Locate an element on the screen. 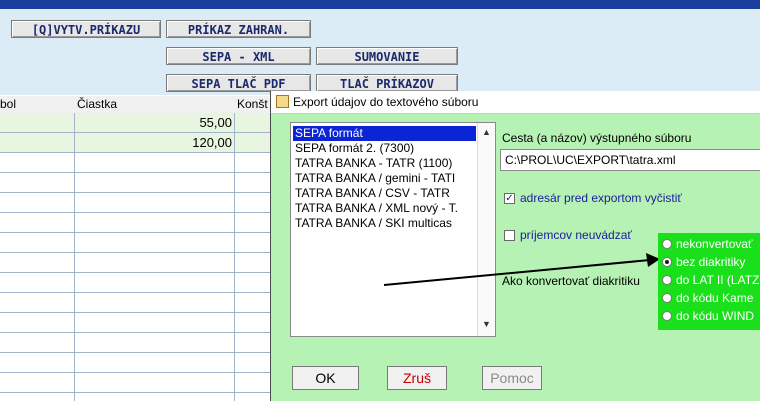  amount-cell: 120,00 is located at coordinates (212, 142).